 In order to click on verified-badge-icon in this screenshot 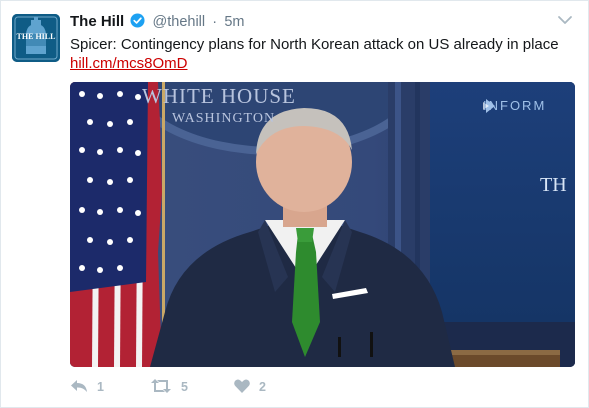, I will do `click(137, 23)`.